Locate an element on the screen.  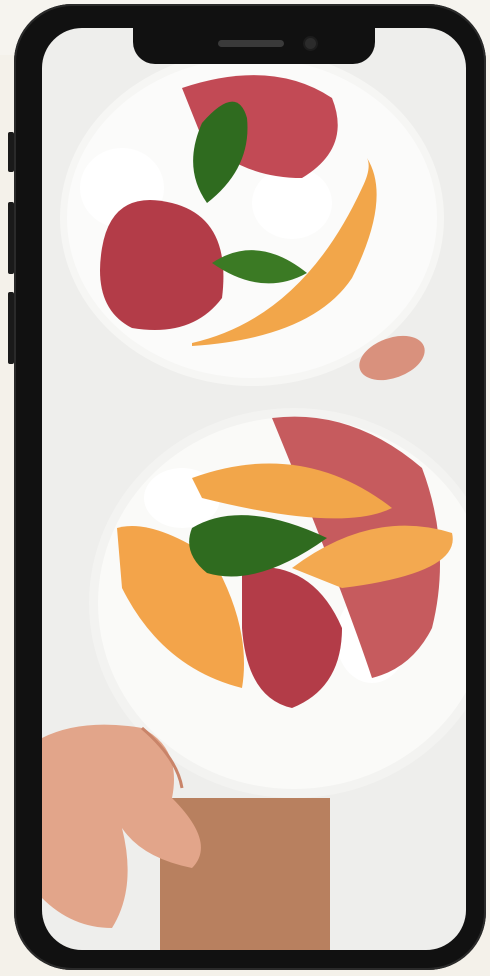
mozzarella is located at coordinates (292, 203).